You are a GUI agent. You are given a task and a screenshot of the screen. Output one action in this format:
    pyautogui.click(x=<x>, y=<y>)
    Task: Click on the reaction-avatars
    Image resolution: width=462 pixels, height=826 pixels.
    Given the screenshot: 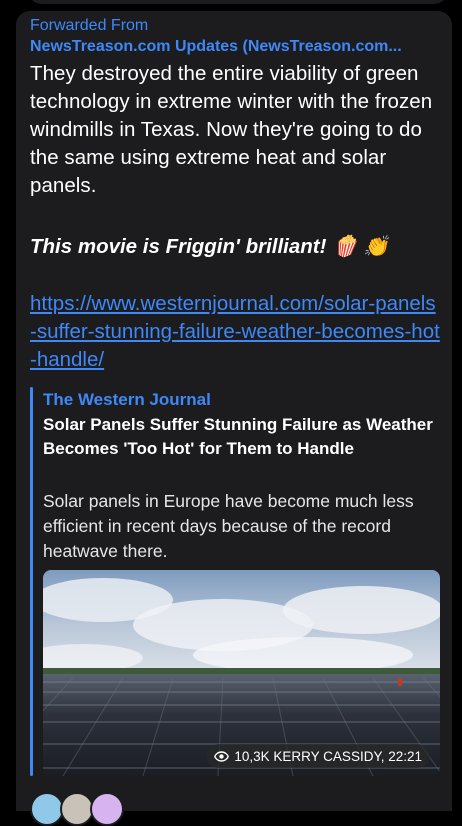 What is the action you would take?
    pyautogui.click(x=80, y=809)
    